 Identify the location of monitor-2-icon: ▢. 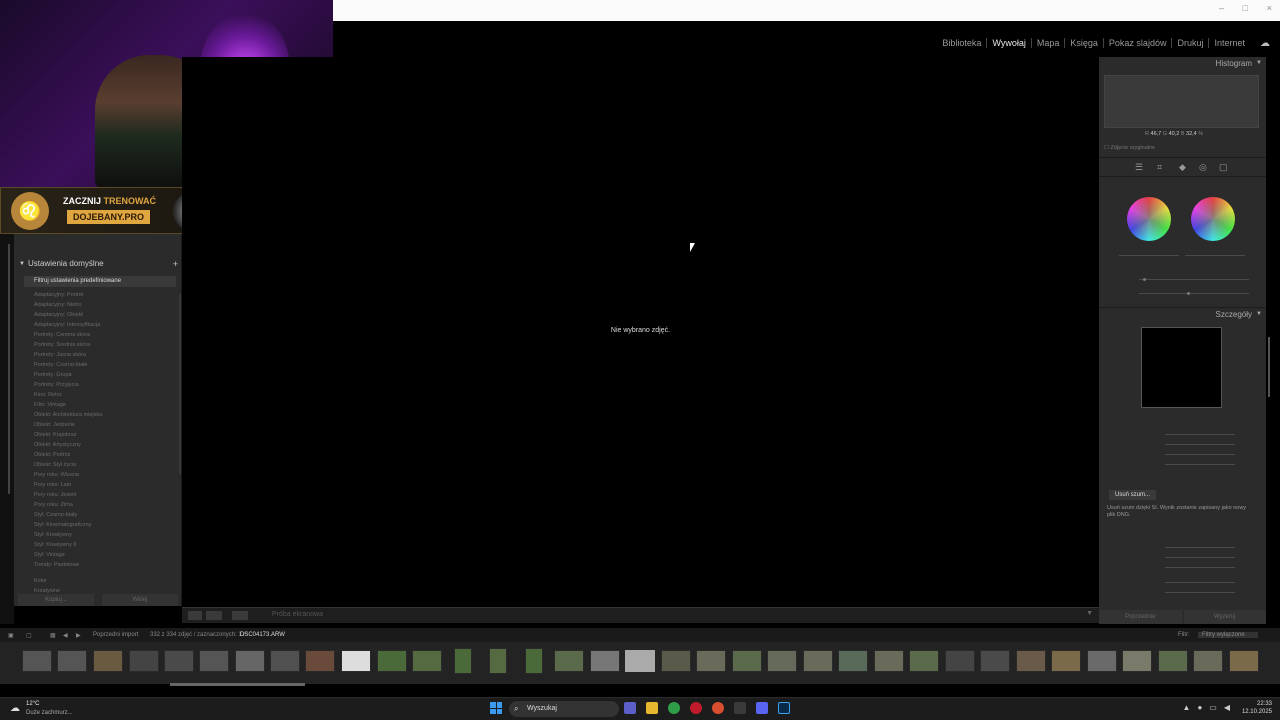
(29, 635).